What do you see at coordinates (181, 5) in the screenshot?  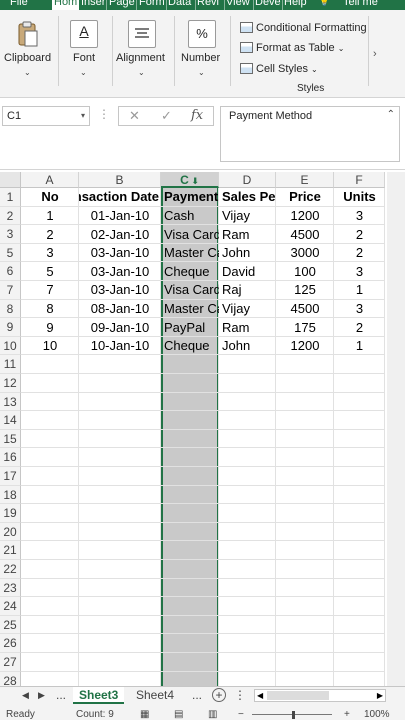 I see `tab-data: Data` at bounding box center [181, 5].